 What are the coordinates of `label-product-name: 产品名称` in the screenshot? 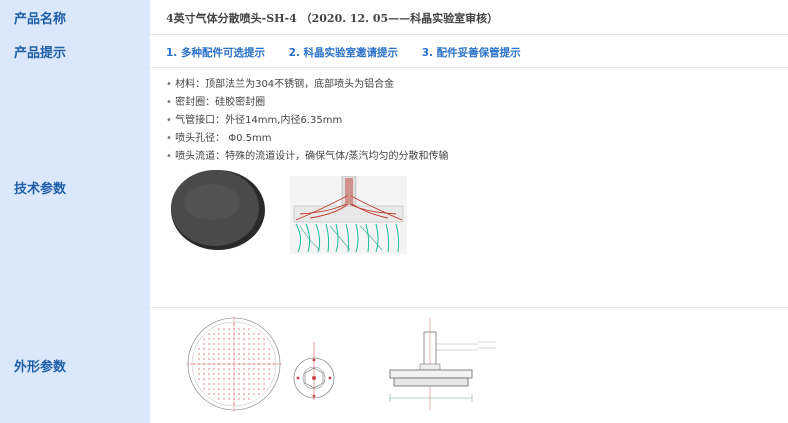 It's located at (75, 17).